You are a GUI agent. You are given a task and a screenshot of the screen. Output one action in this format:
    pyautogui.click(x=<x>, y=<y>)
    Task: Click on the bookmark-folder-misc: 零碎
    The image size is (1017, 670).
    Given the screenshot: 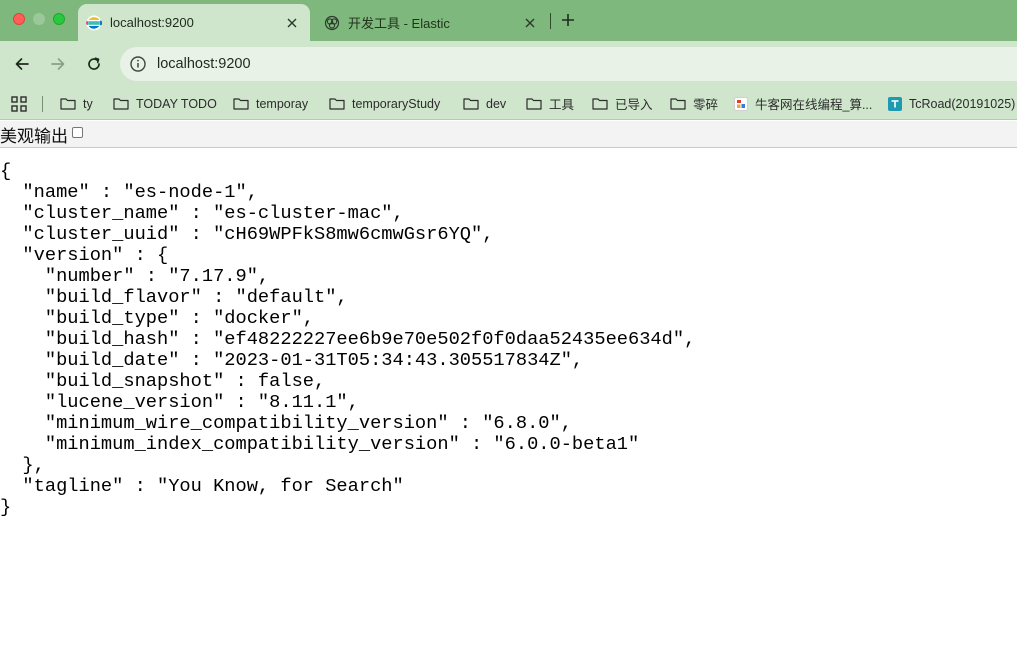 What is the action you would take?
    pyautogui.click(x=694, y=103)
    